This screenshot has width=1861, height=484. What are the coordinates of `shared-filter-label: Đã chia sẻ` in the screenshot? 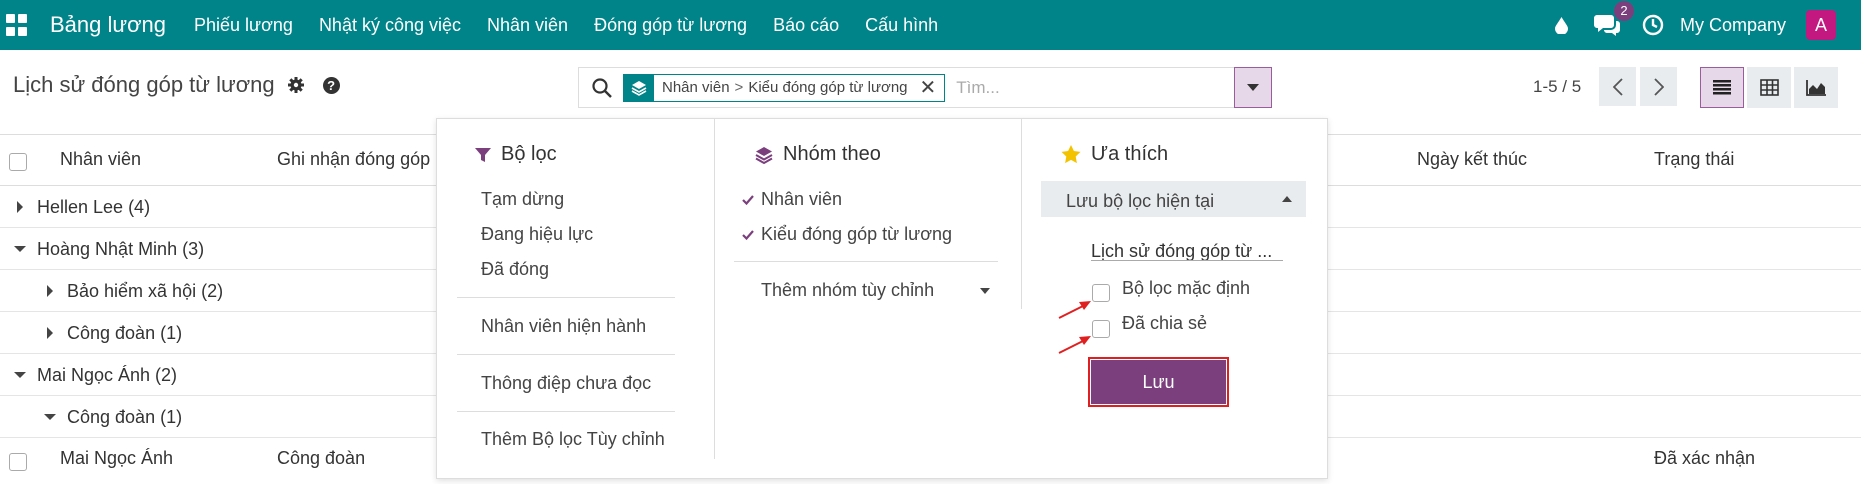 It's located at (1164, 323).